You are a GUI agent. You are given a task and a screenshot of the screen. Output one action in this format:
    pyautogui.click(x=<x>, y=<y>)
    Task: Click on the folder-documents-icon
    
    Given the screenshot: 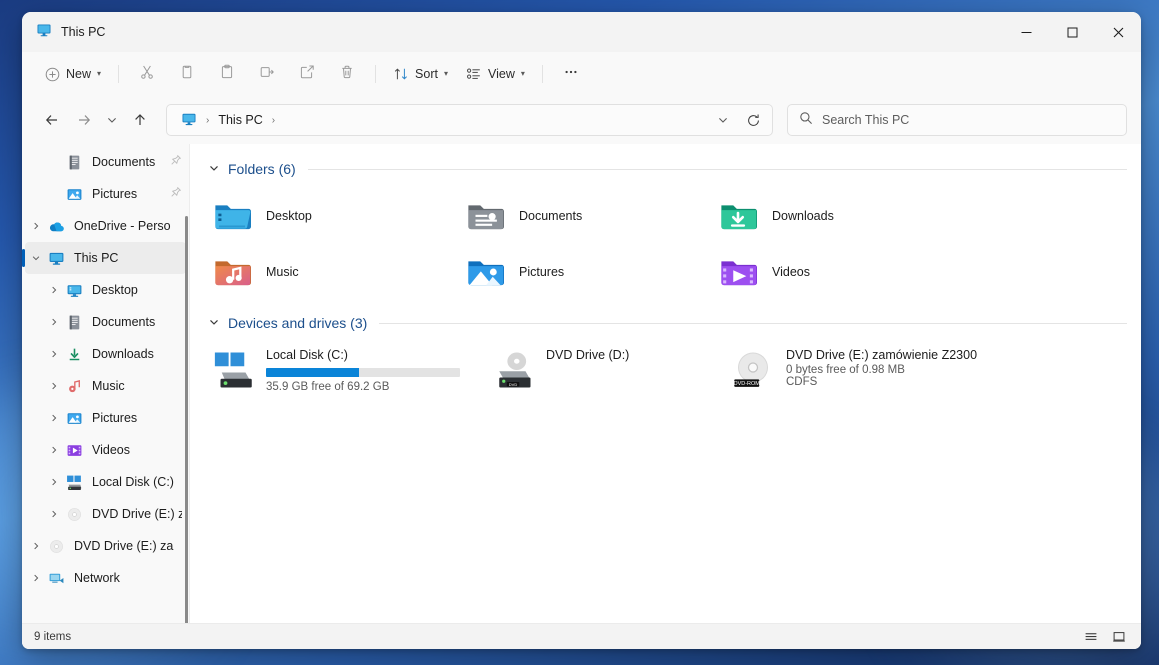 What is the action you would take?
    pyautogui.click(x=485, y=216)
    